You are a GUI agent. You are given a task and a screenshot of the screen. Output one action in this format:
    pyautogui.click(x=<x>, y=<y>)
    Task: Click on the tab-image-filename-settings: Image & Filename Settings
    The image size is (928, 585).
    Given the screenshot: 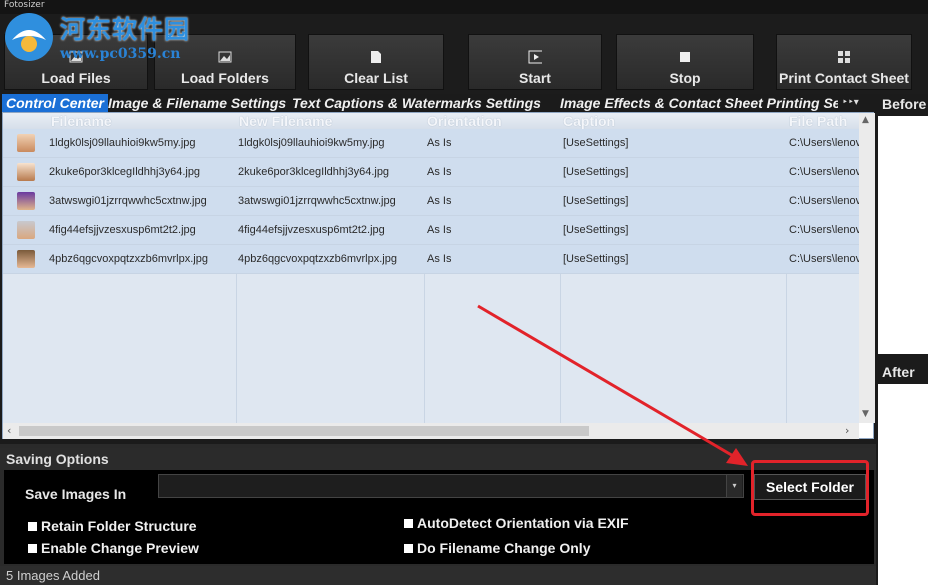 What is the action you would take?
    pyautogui.click(x=197, y=103)
    